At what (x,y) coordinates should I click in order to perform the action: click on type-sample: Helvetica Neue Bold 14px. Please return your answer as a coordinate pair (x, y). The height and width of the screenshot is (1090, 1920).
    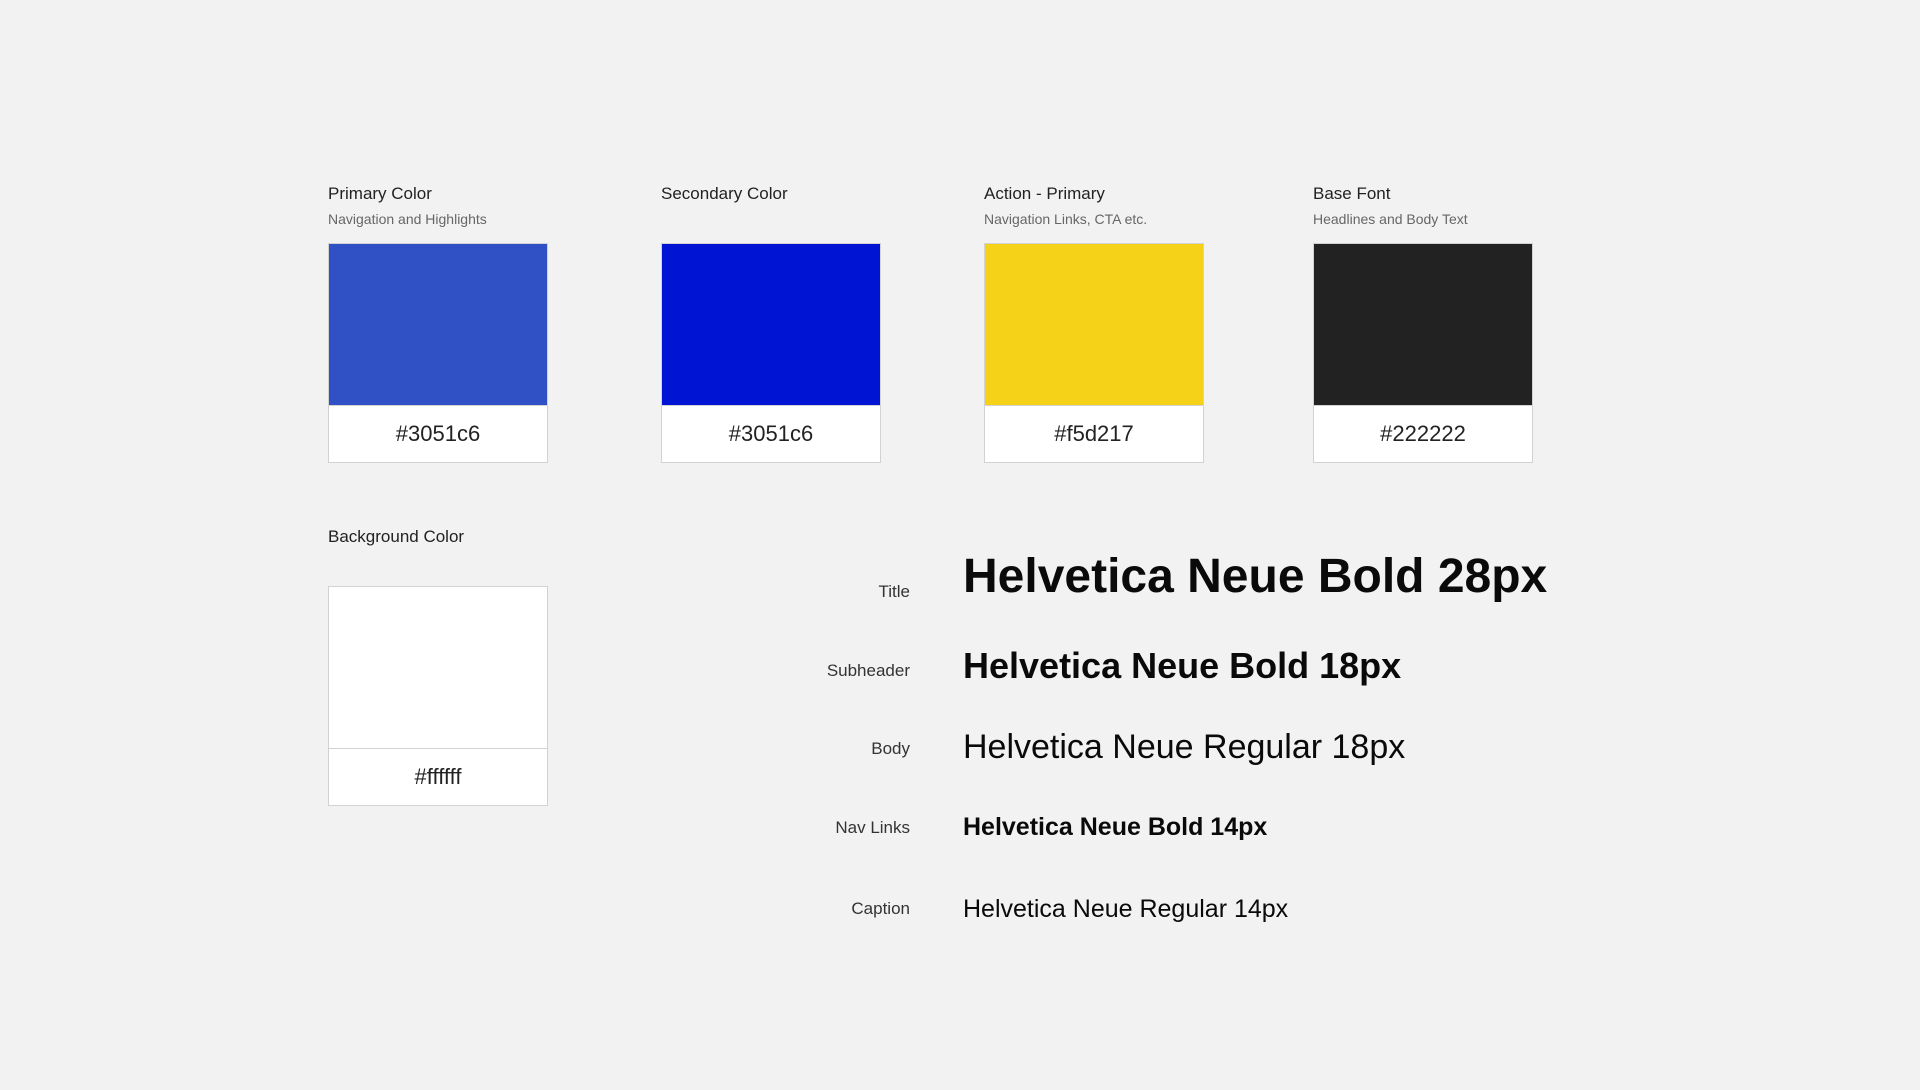
    Looking at the image, I should click on (1115, 827).